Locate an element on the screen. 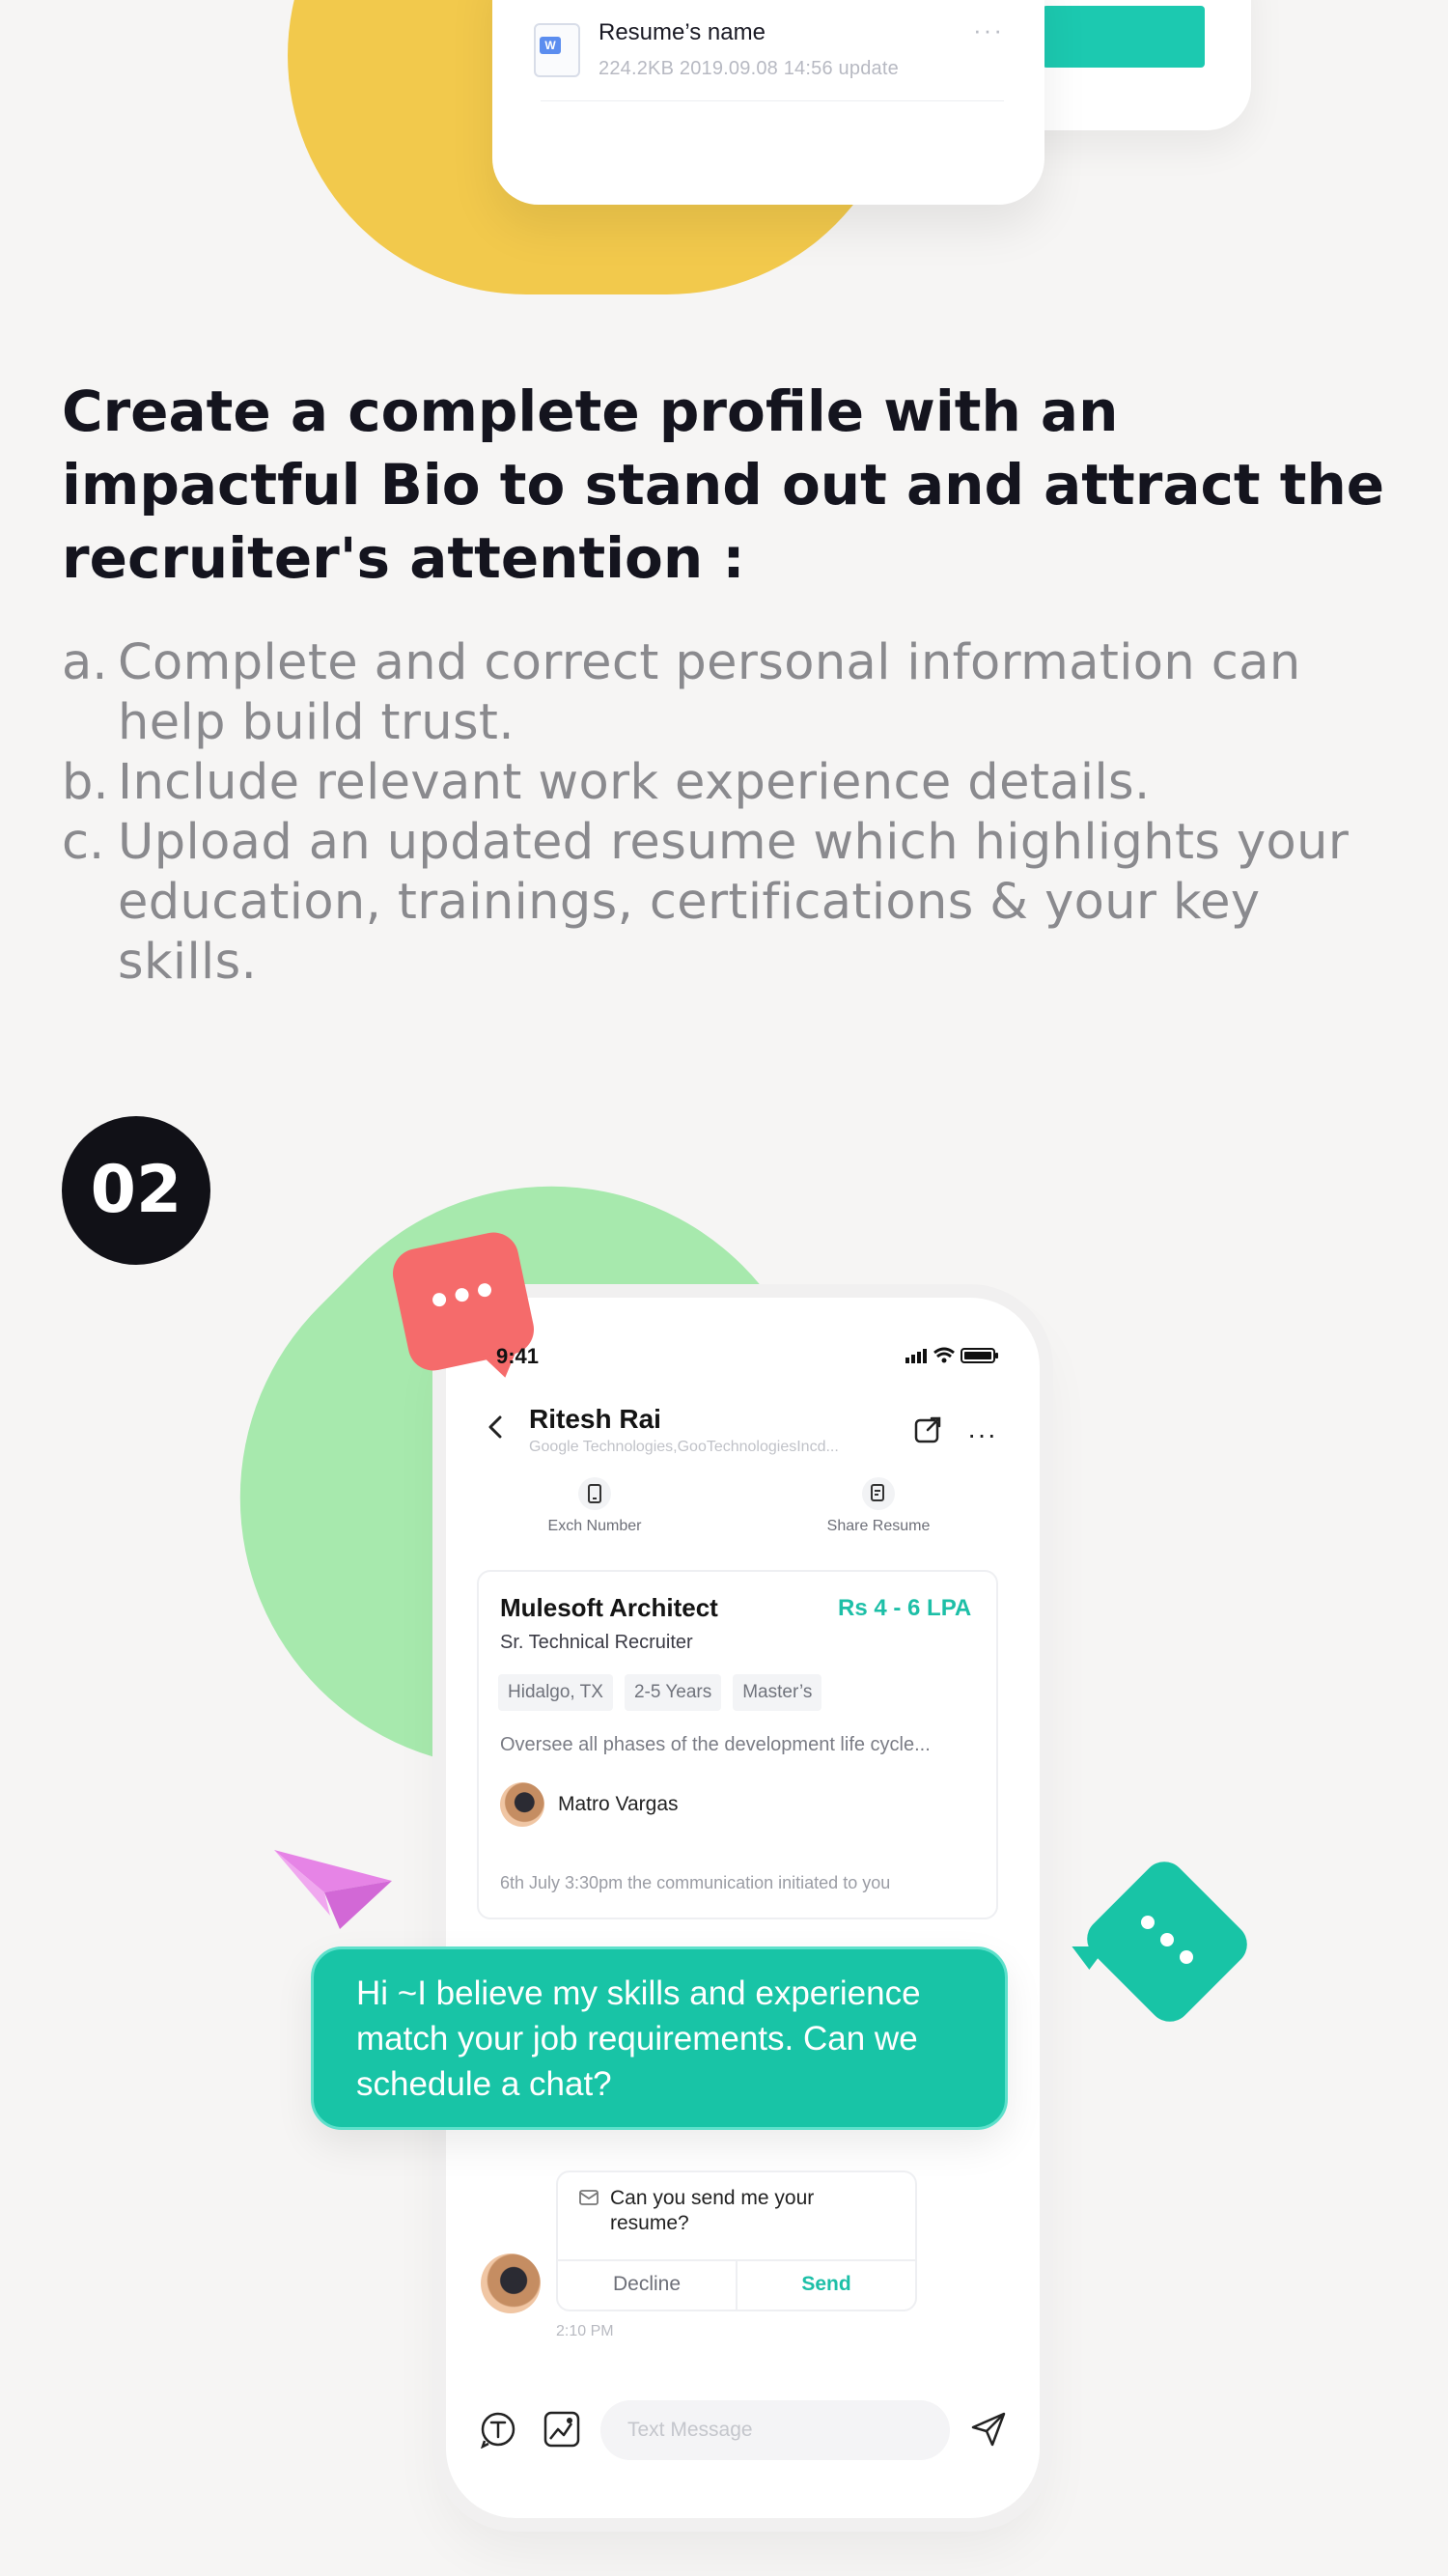 The height and width of the screenshot is (2576, 1448). text-mode-icon is located at coordinates (498, 2430).